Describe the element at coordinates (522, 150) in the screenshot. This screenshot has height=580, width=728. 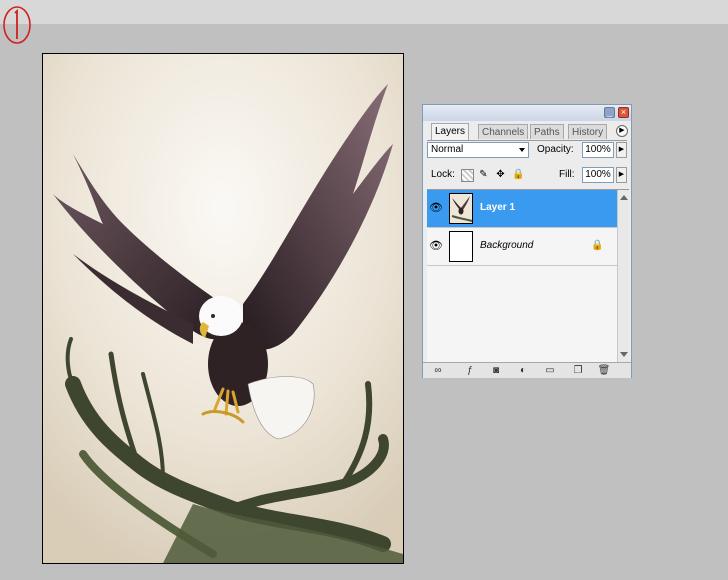
I see `chevron-down-icon` at that location.